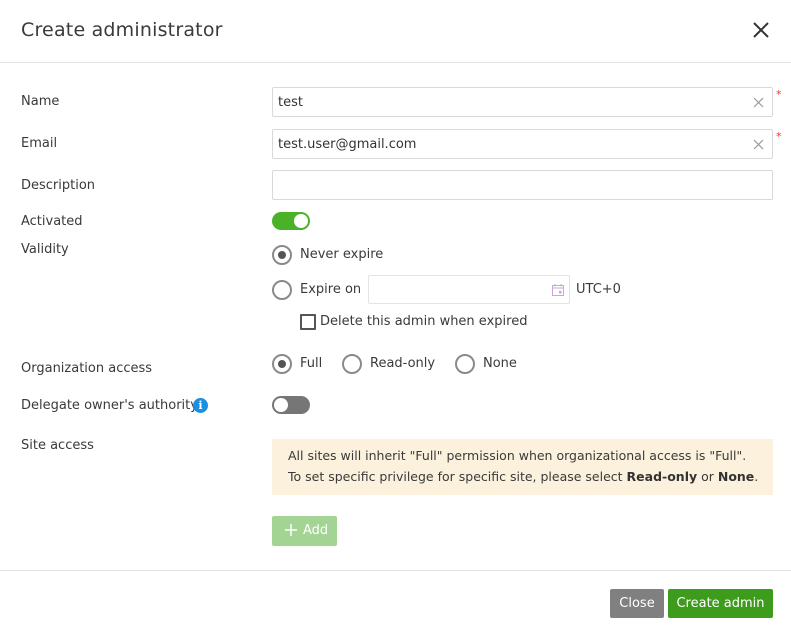 Image resolution: width=791 pixels, height=630 pixels. What do you see at coordinates (291, 405) in the screenshot?
I see `delegate-toggle` at bounding box center [291, 405].